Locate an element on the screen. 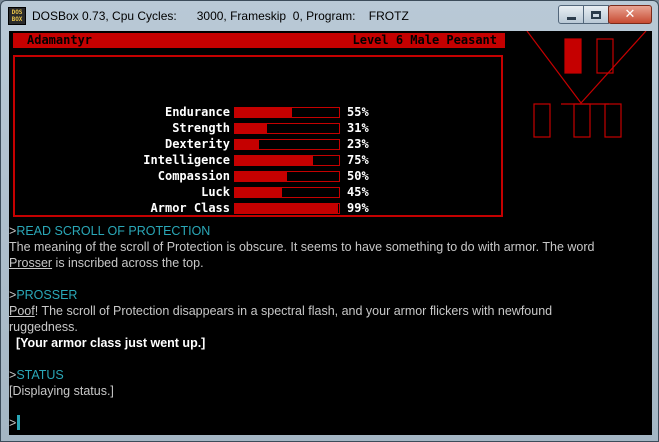 This screenshot has height=442, width=659. stat-percent: 31% is located at coordinates (358, 128).